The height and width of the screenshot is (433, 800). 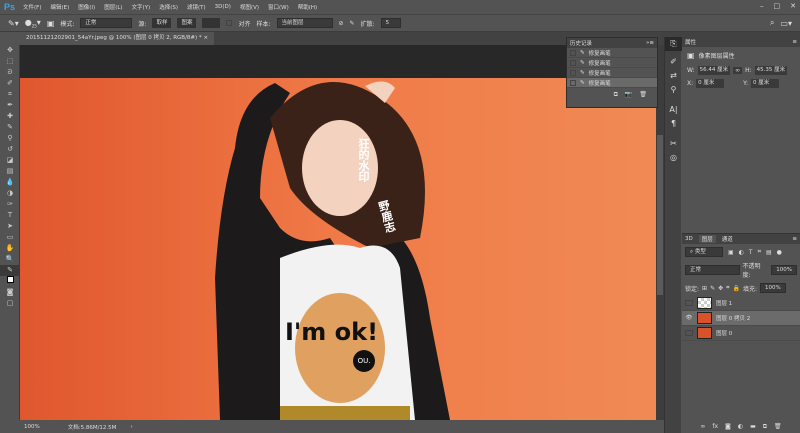 I want to click on diffusion-select: 5, so click(x=390, y=23).